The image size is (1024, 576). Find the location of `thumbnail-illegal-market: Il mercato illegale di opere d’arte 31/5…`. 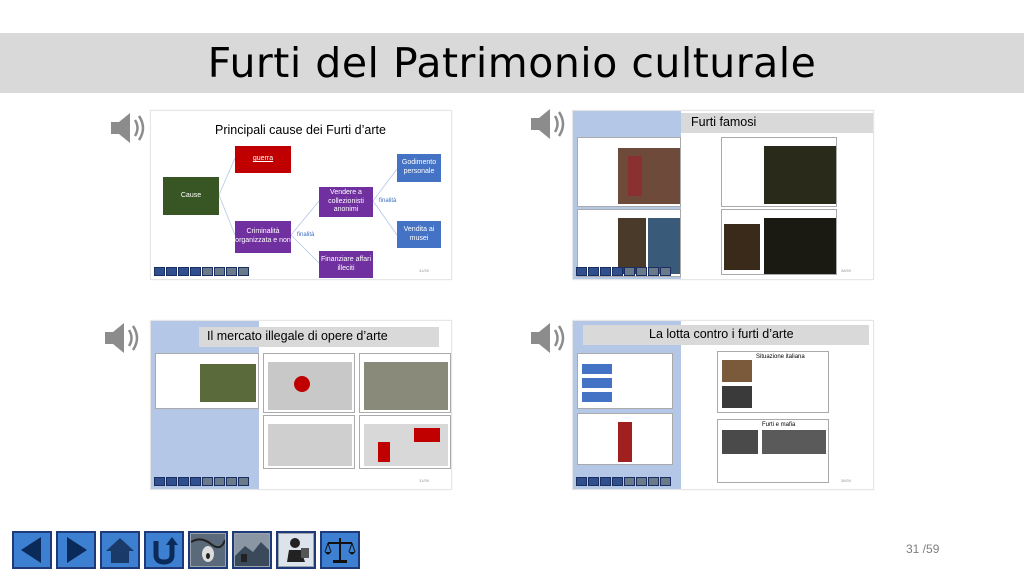

thumbnail-illegal-market: Il mercato illegale di opere d’arte 31/5… is located at coordinates (301, 405).